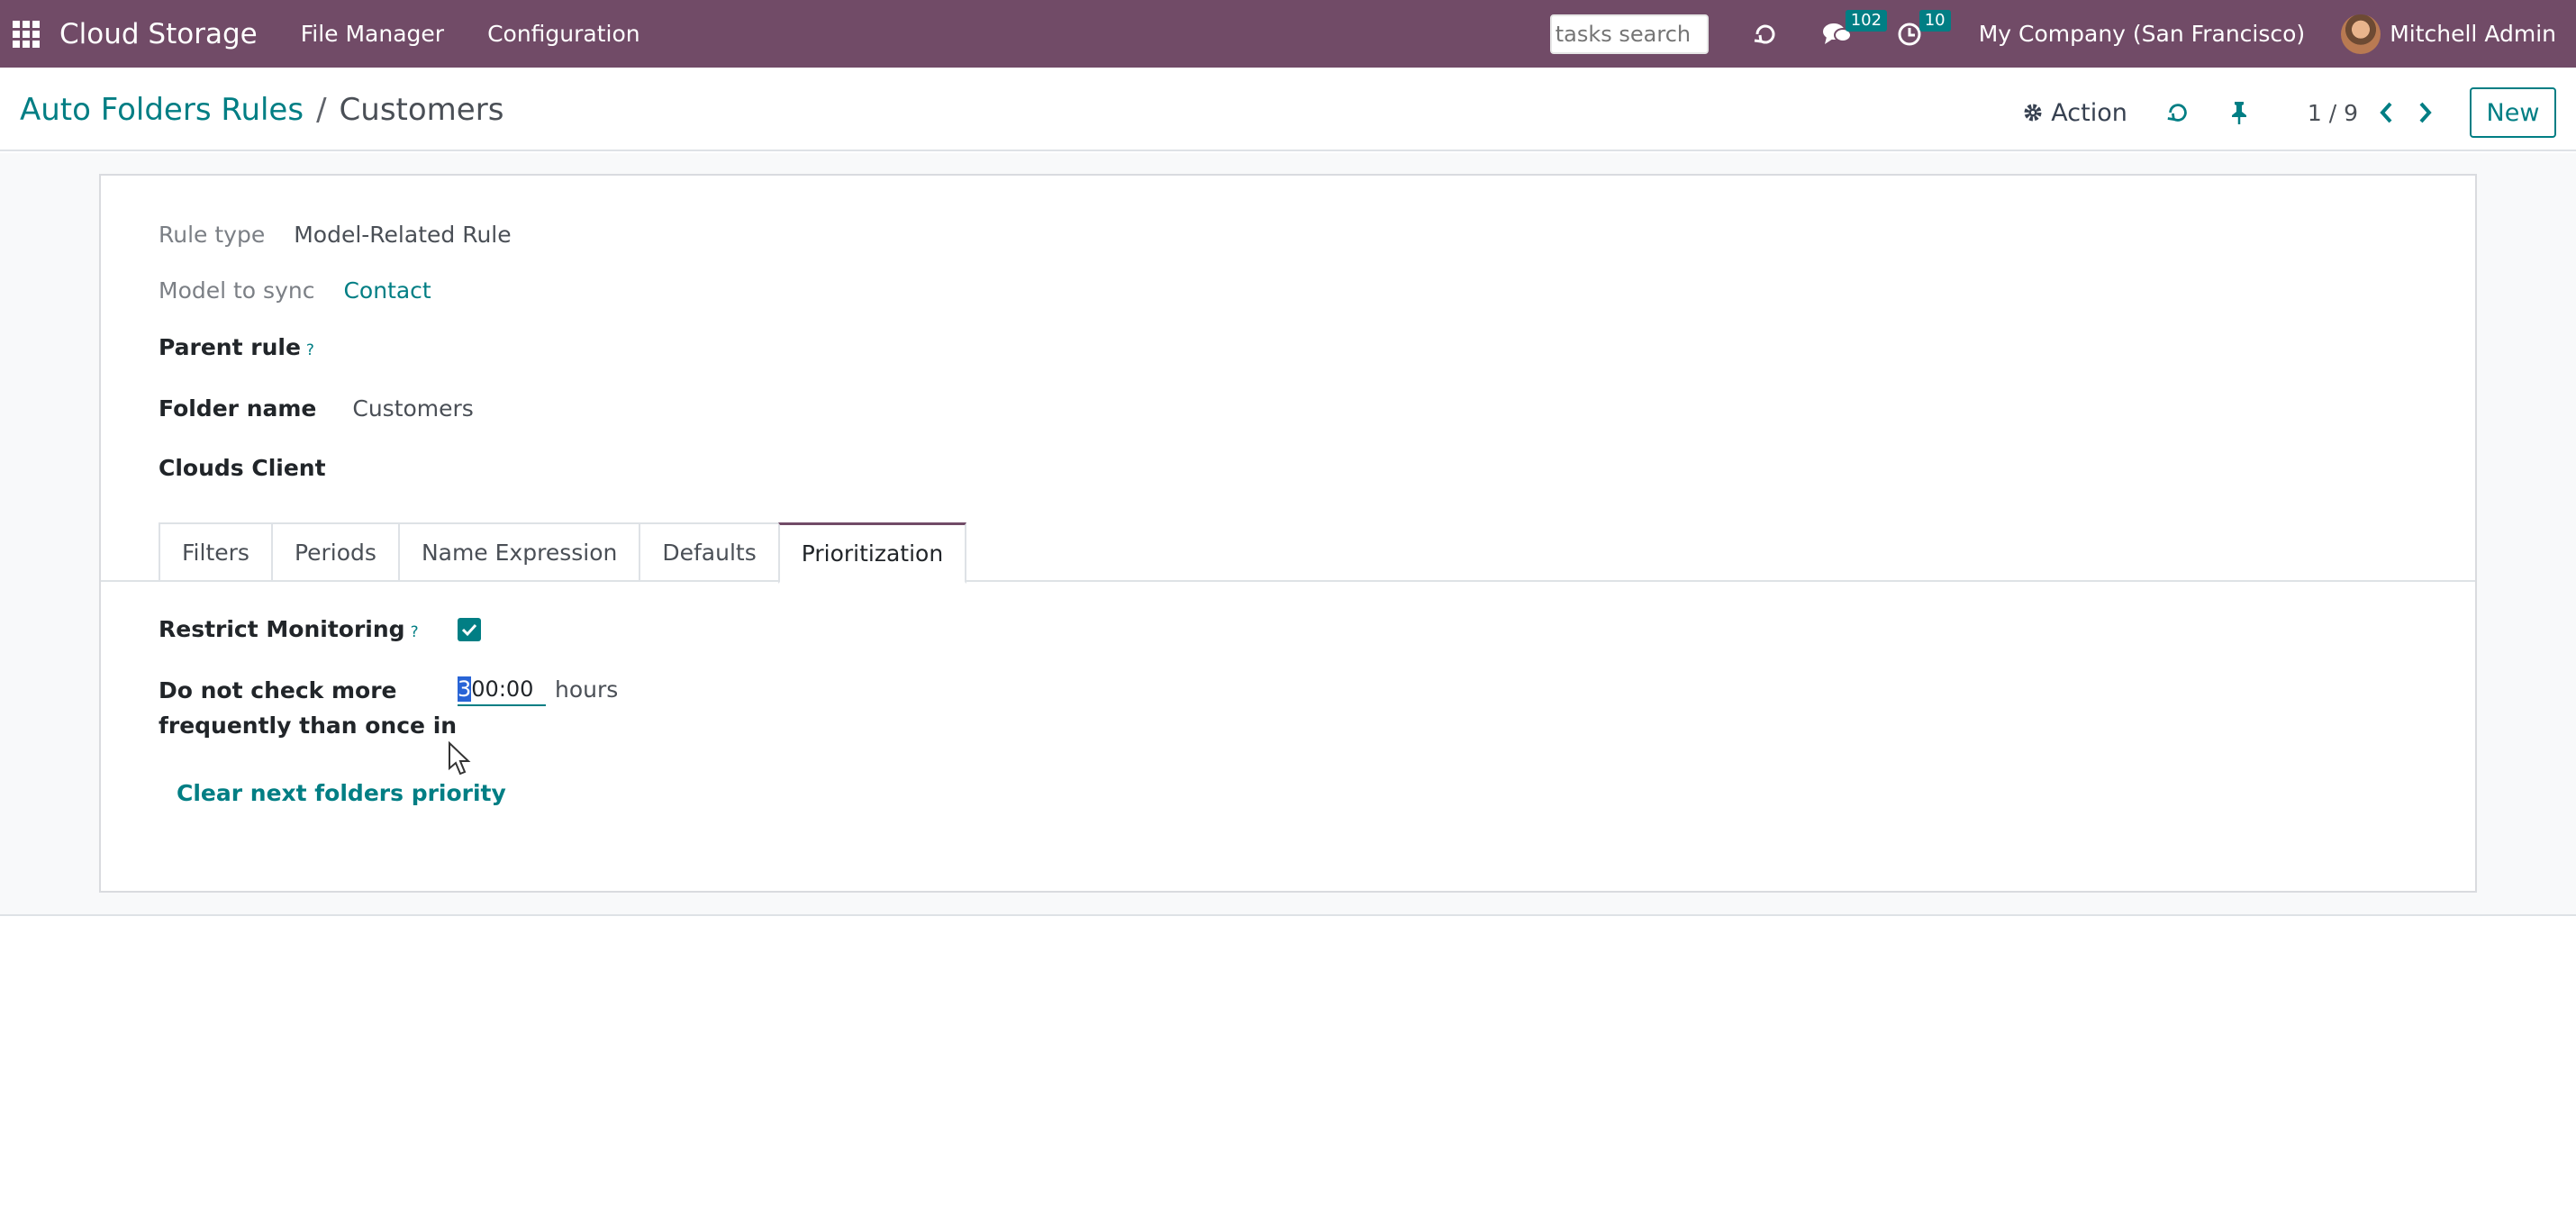 The width and height of the screenshot is (2576, 1225). I want to click on folder-name-label: Folder name, so click(238, 408).